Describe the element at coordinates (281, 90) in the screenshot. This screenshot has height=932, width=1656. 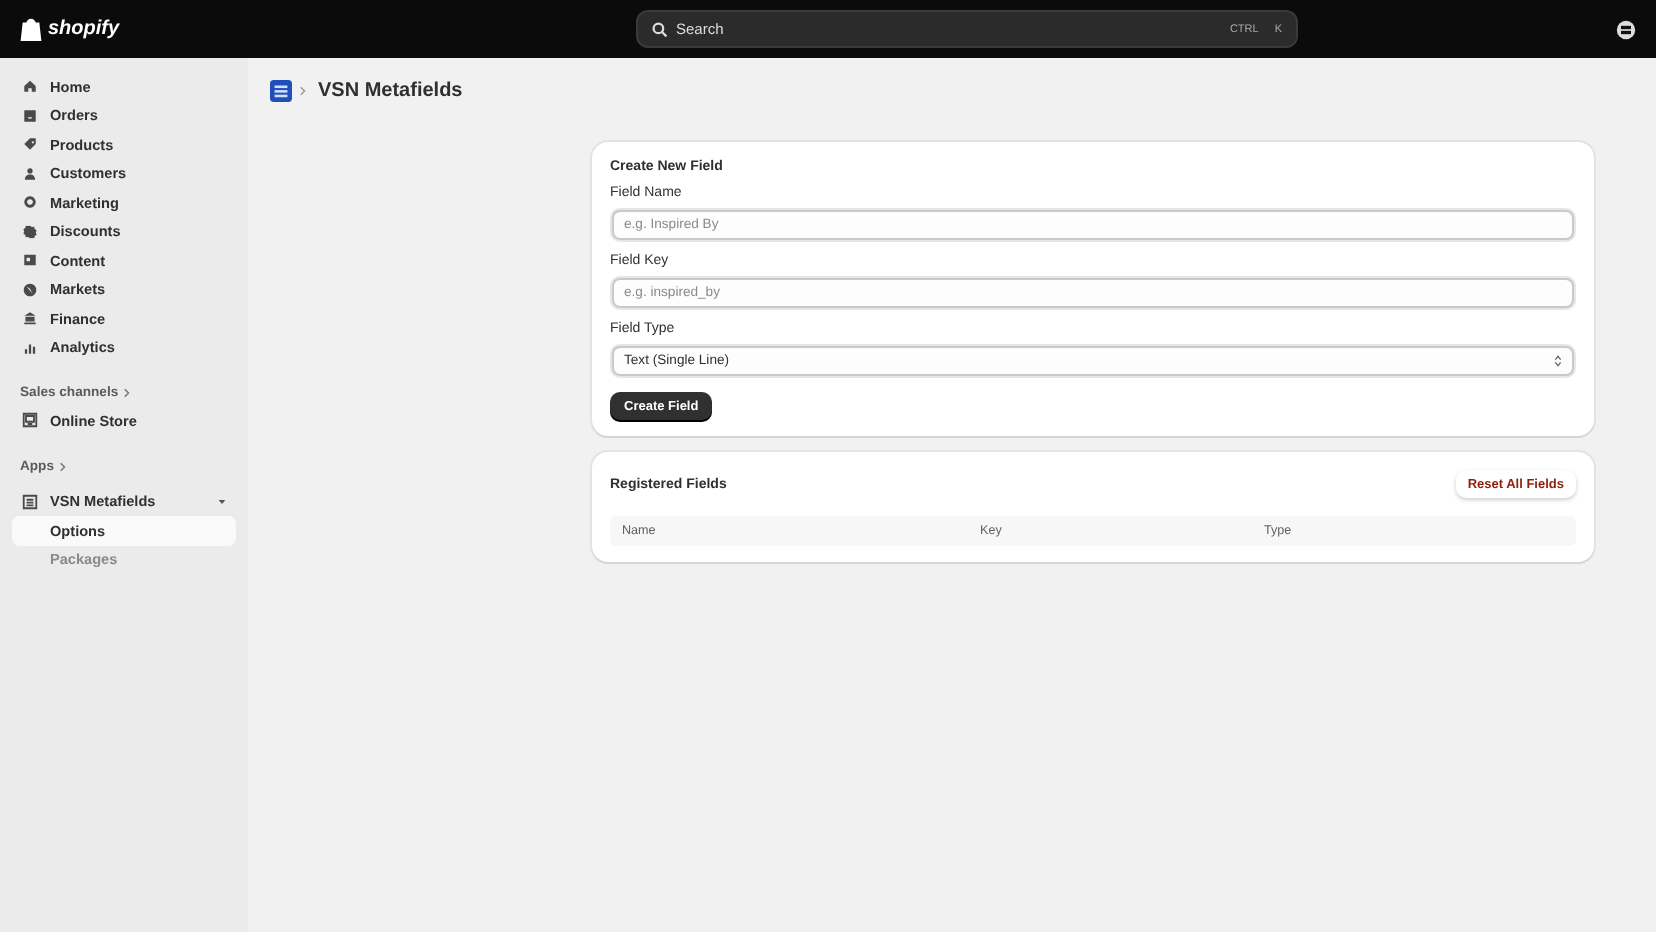
I see `app-logo-icon` at that location.